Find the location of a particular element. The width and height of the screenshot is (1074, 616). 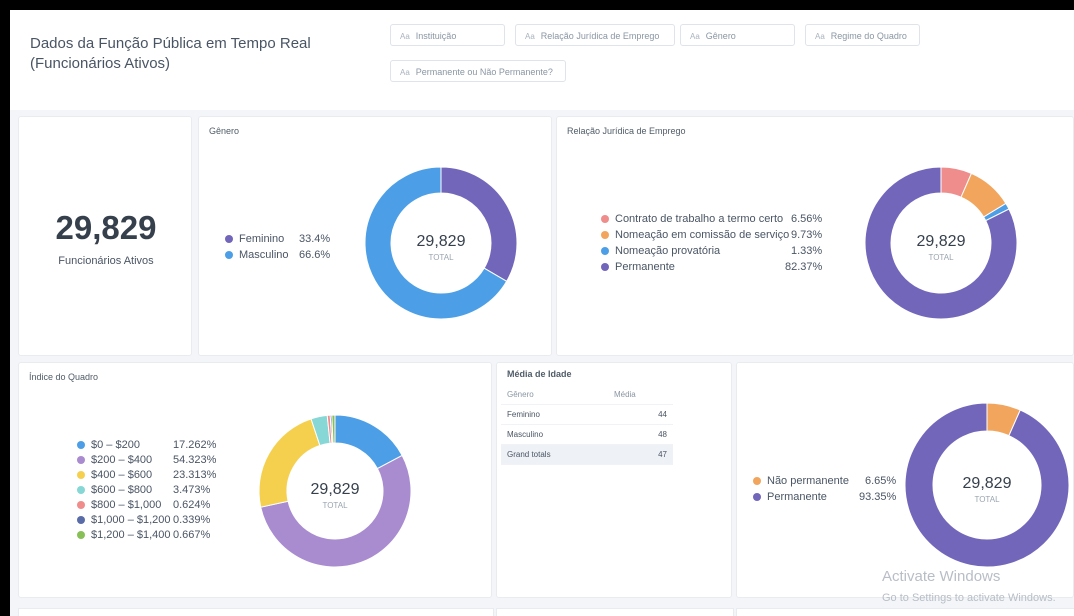

legend-item-comissao: Nomeação em comissão de serviço 9.73% is located at coordinates (711, 235).